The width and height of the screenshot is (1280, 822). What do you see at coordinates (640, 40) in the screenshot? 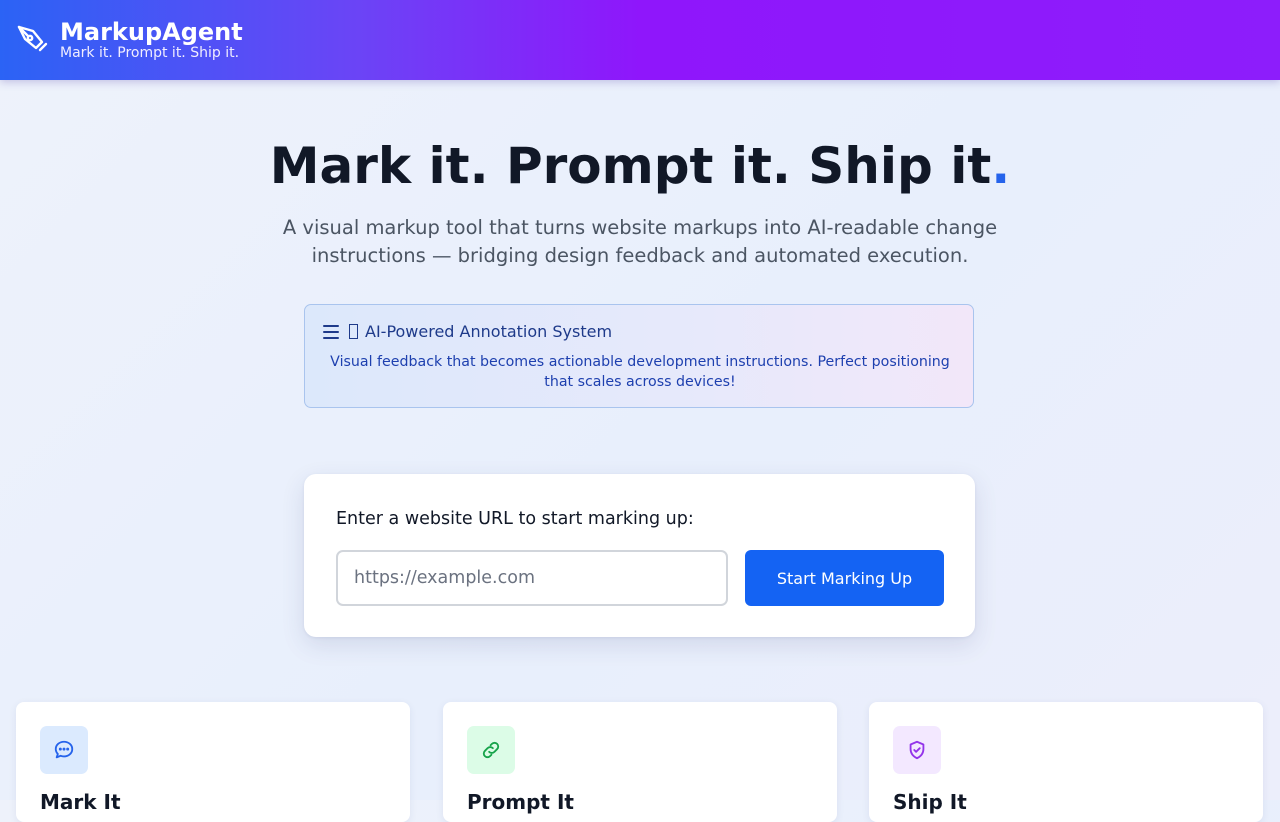
I see `top-header: MarkupAgent Mark it. Prompt it. Ship it.` at bounding box center [640, 40].